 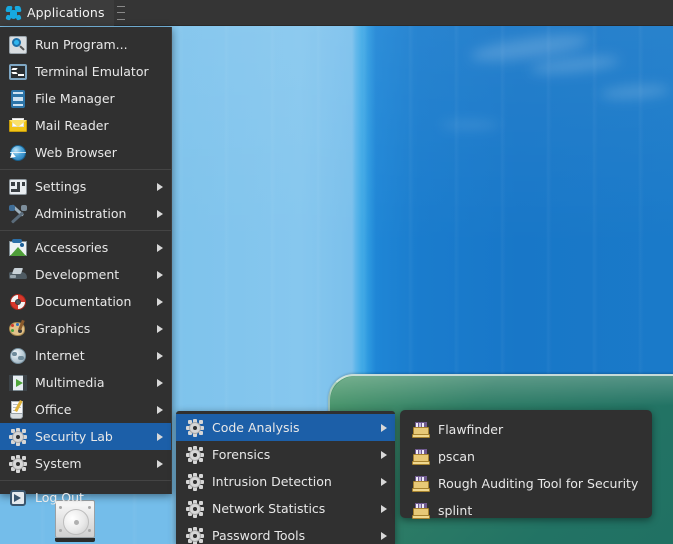 What do you see at coordinates (77, 274) in the screenshot?
I see `menu-item-label: Development` at bounding box center [77, 274].